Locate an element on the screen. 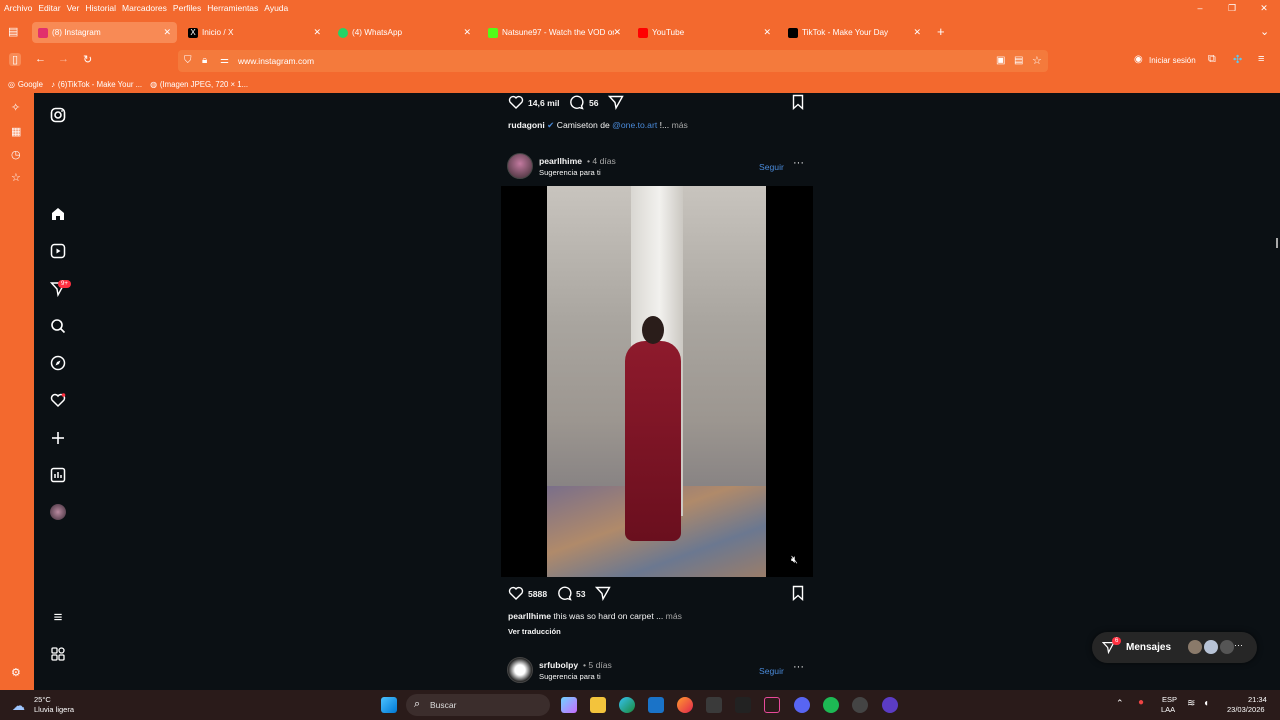  tab-list-chevron-icon: ⌄ is located at coordinates (1264, 31).